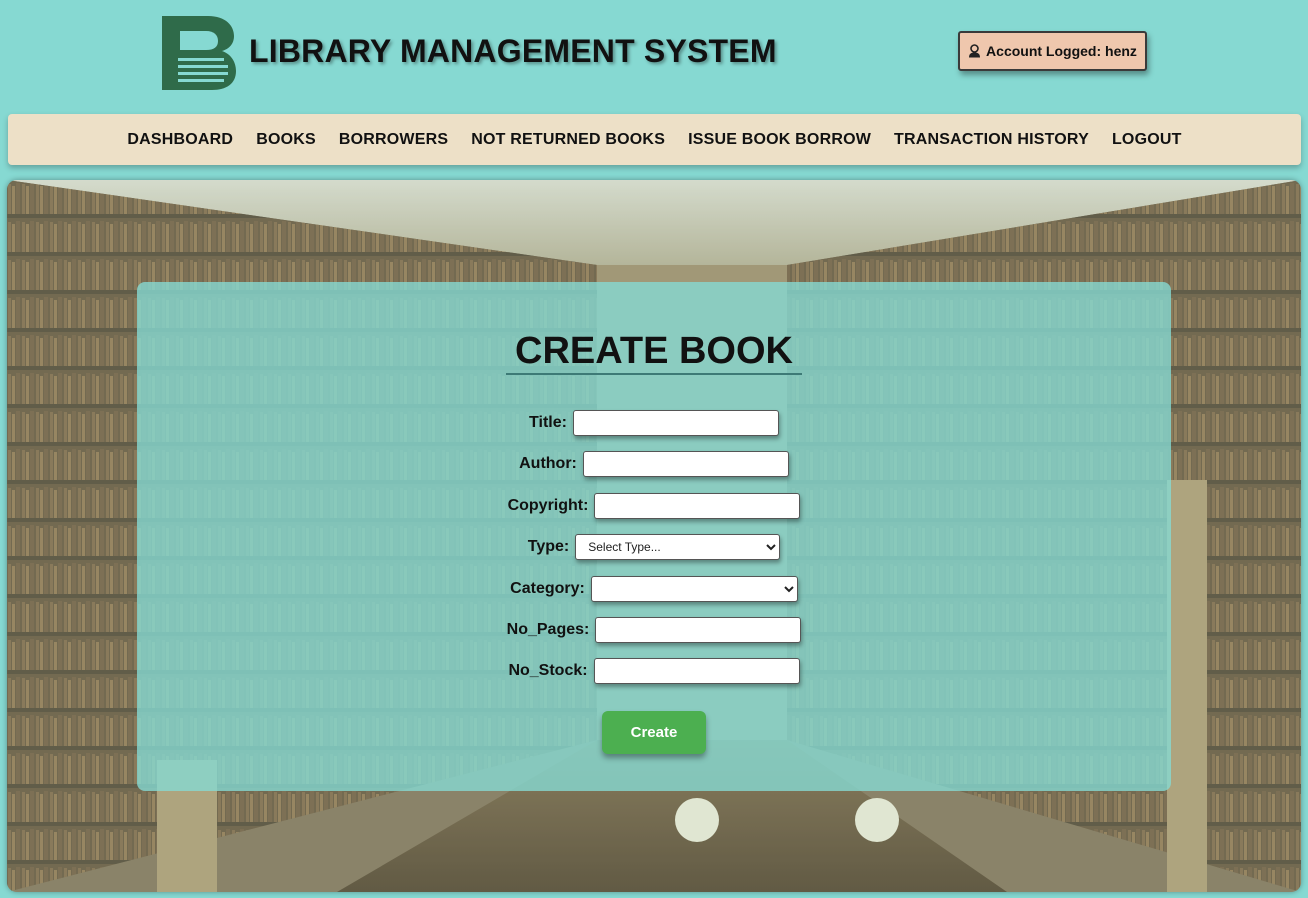  What do you see at coordinates (547, 588) in the screenshot?
I see `category-label: Category:` at bounding box center [547, 588].